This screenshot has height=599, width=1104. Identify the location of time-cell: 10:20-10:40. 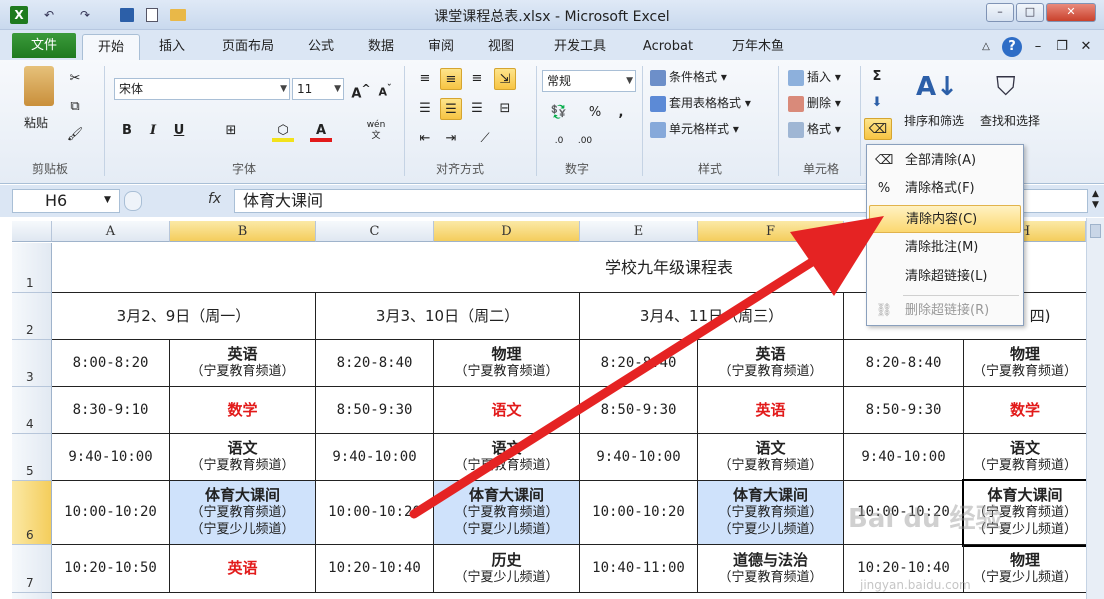
(375, 569).